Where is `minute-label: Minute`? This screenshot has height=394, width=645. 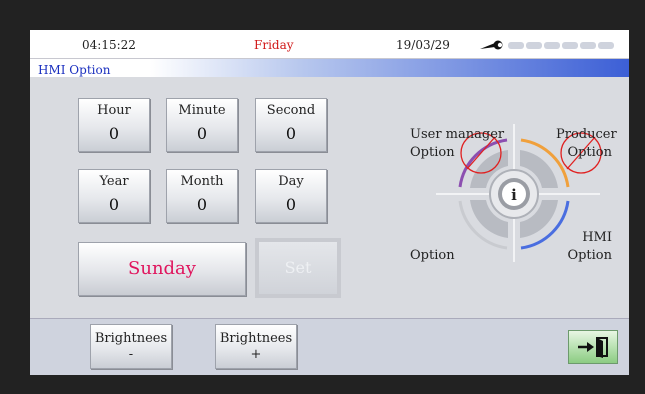
minute-label: Minute is located at coordinates (202, 110).